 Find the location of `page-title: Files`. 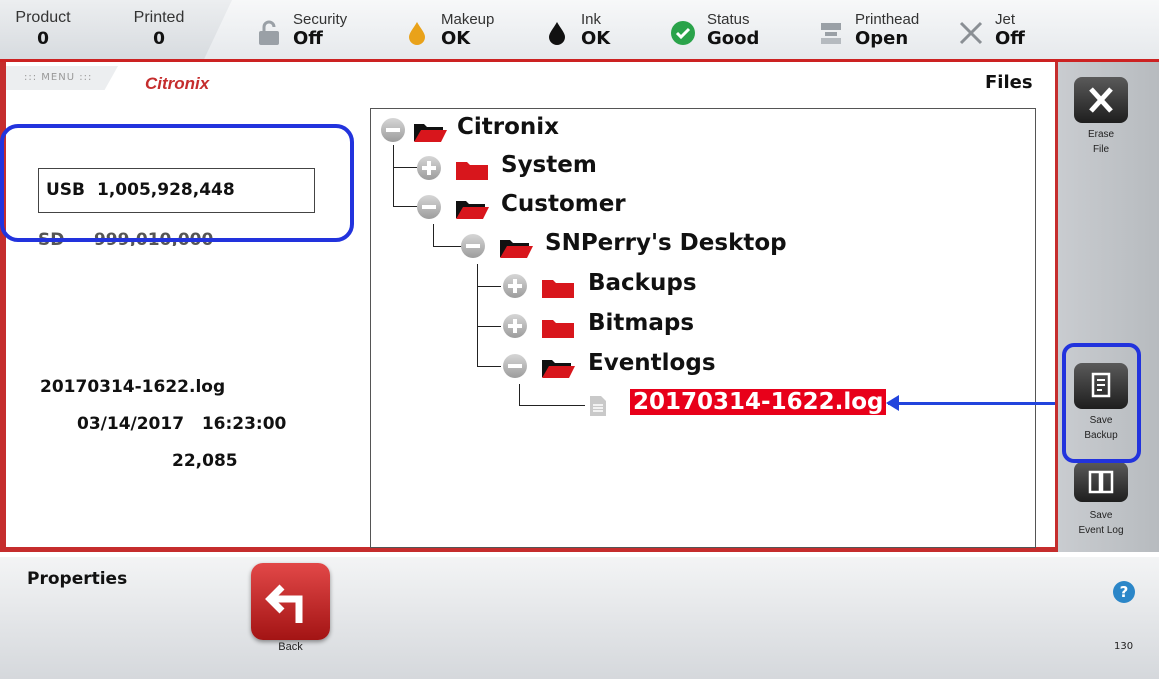

page-title: Files is located at coordinates (1009, 82).